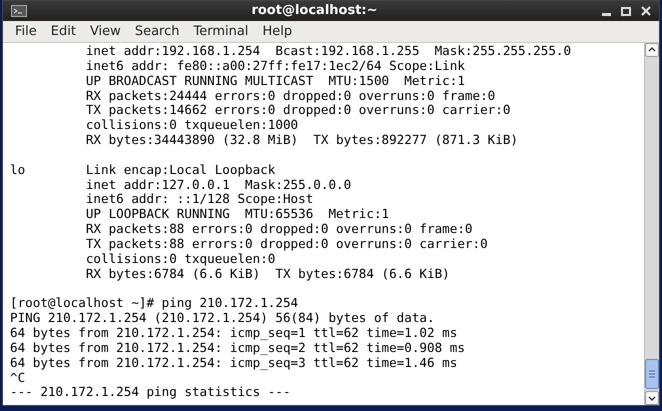  What do you see at coordinates (143, 170) in the screenshot?
I see `terminal-line: lo Link encap:Local Loopback` at bounding box center [143, 170].